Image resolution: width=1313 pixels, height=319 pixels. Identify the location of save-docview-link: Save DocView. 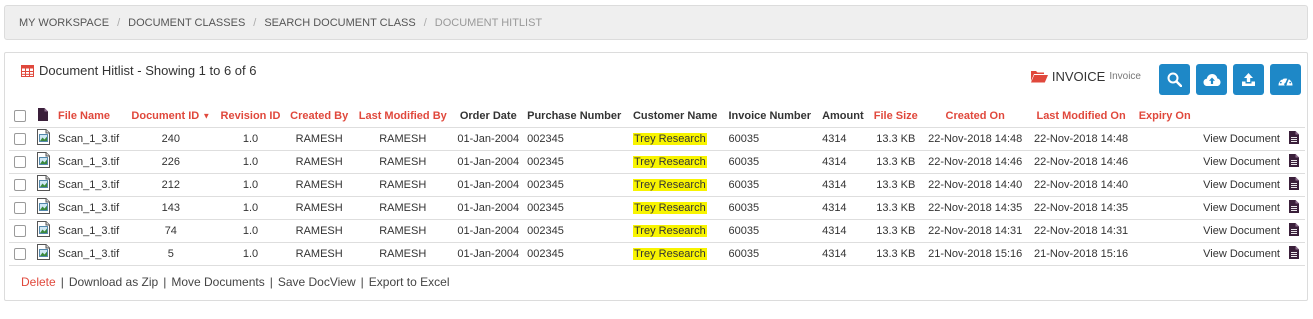
(317, 282).